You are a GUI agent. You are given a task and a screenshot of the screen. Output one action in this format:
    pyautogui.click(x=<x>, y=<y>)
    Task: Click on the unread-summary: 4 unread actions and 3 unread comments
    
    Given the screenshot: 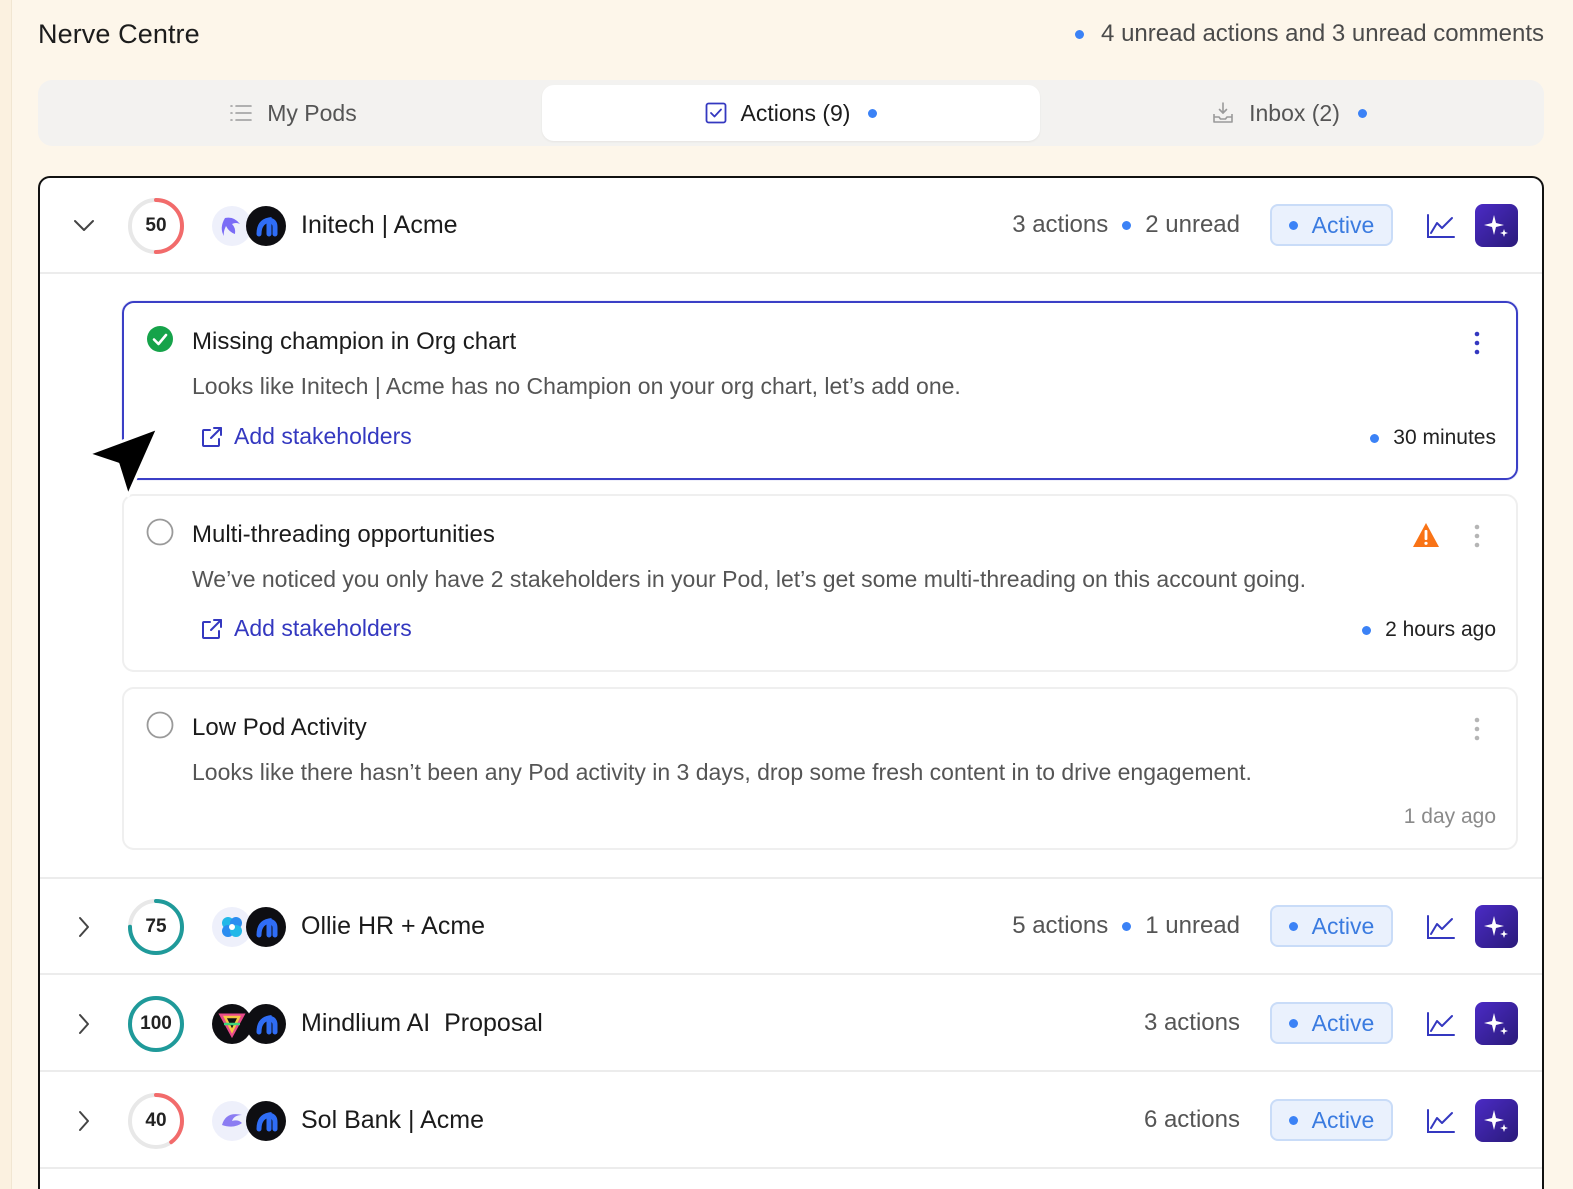 What is the action you would take?
    pyautogui.click(x=1309, y=34)
    